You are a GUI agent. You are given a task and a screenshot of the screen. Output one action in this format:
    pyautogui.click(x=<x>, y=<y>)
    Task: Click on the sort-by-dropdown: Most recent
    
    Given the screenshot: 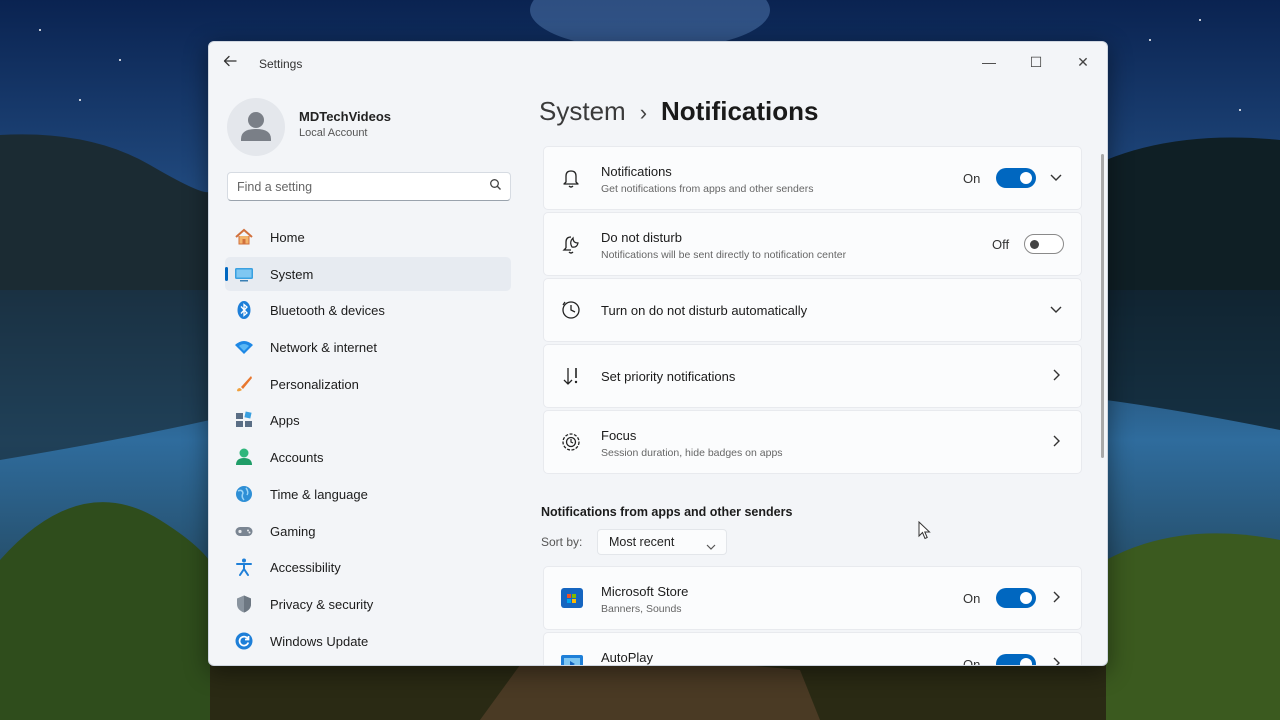 What is the action you would take?
    pyautogui.click(x=662, y=542)
    